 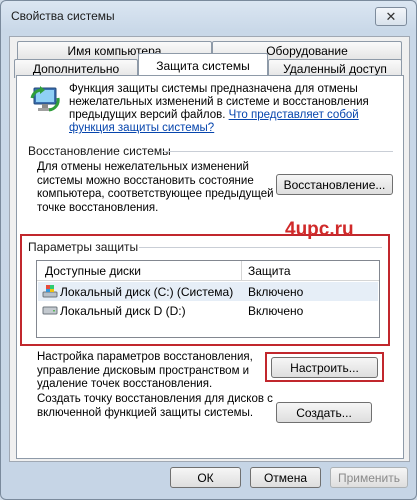 I want to click on apply-button-label: Применить, so click(x=368, y=477).